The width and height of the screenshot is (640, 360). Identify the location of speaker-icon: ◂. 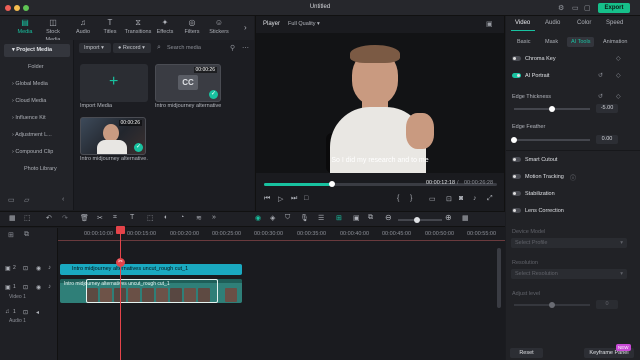
(37, 312).